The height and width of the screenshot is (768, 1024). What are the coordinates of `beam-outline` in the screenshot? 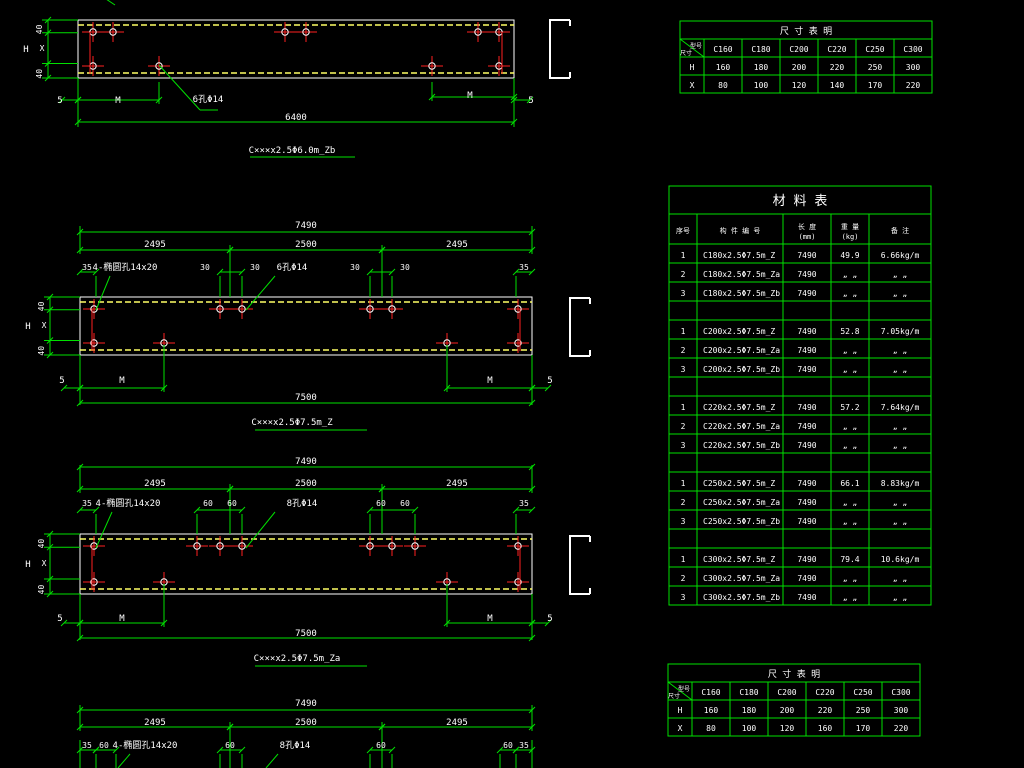 It's located at (306, 326).